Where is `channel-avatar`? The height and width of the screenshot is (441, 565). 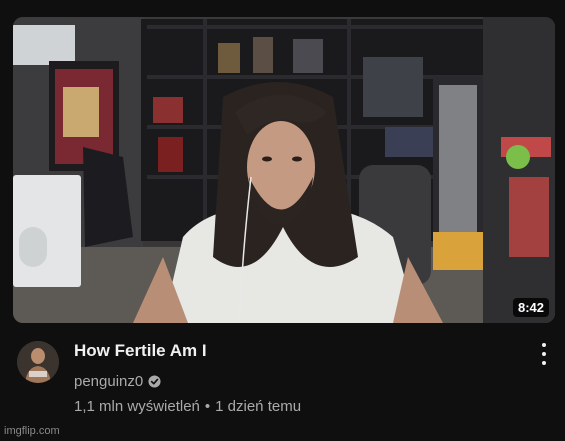
channel-avatar is located at coordinates (38, 362).